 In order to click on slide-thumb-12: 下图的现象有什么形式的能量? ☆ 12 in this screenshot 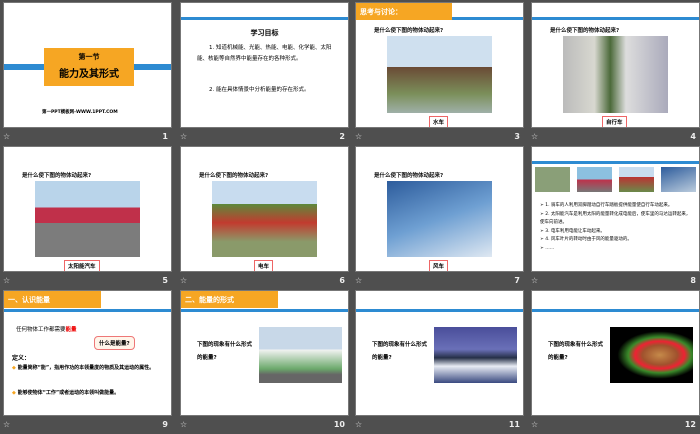, I will do `click(615, 362)`.